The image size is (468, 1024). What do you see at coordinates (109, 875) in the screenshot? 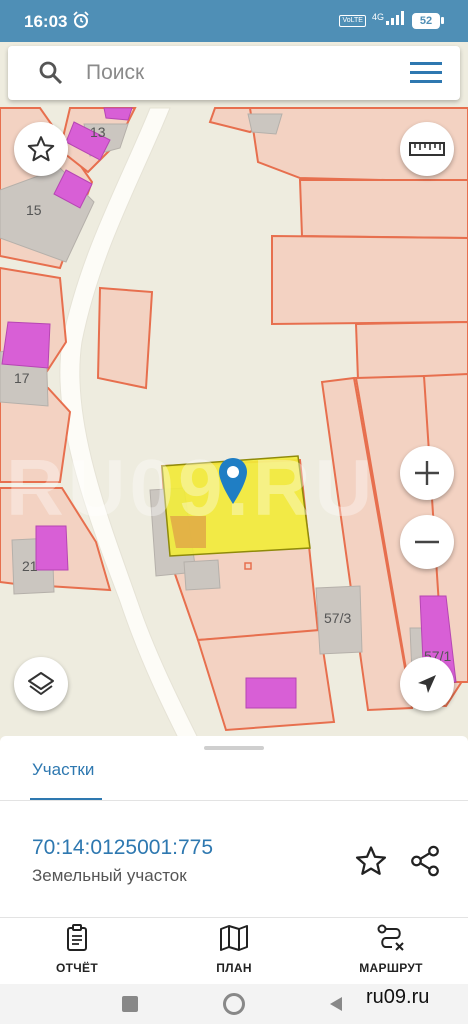
I see `parcel-type: Земельный участок` at bounding box center [109, 875].